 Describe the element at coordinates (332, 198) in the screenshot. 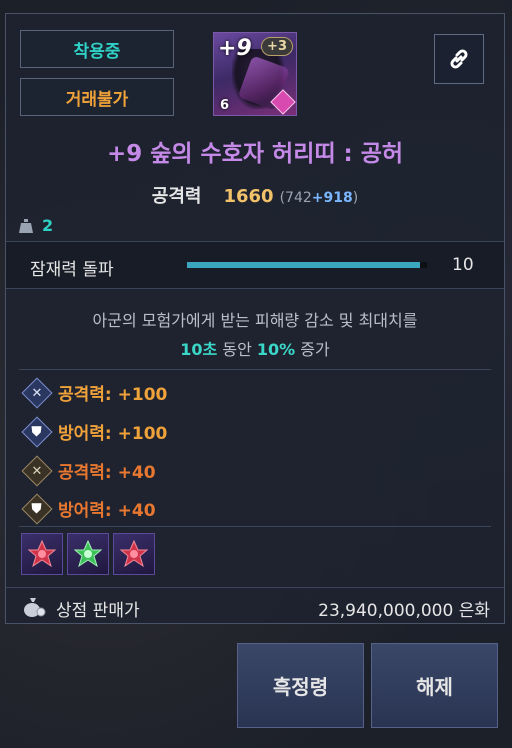

I see `main-stat-bonus: +918` at that location.